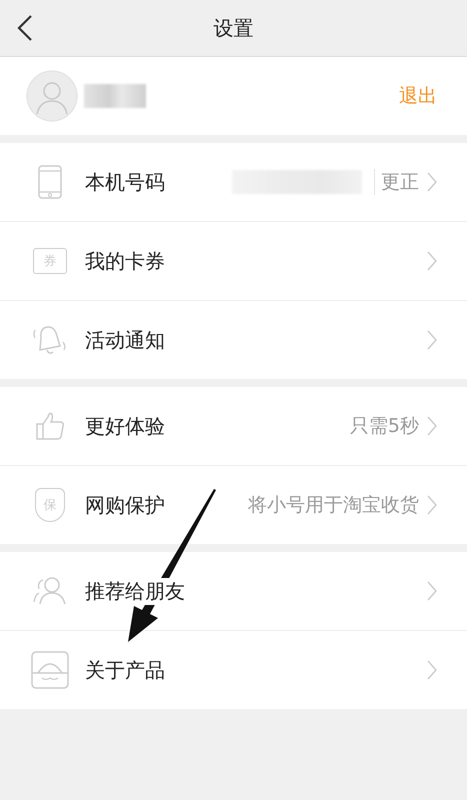 This screenshot has height=800, width=467. I want to click on bell-icon, so click(50, 340).